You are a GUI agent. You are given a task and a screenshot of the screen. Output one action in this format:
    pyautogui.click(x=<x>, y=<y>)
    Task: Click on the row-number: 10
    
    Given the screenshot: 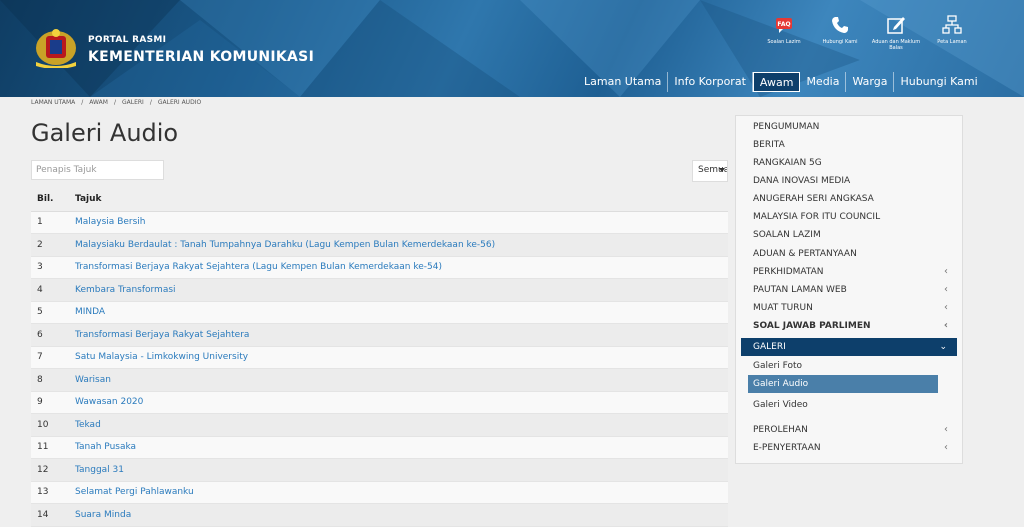 What is the action you would take?
    pyautogui.click(x=50, y=425)
    